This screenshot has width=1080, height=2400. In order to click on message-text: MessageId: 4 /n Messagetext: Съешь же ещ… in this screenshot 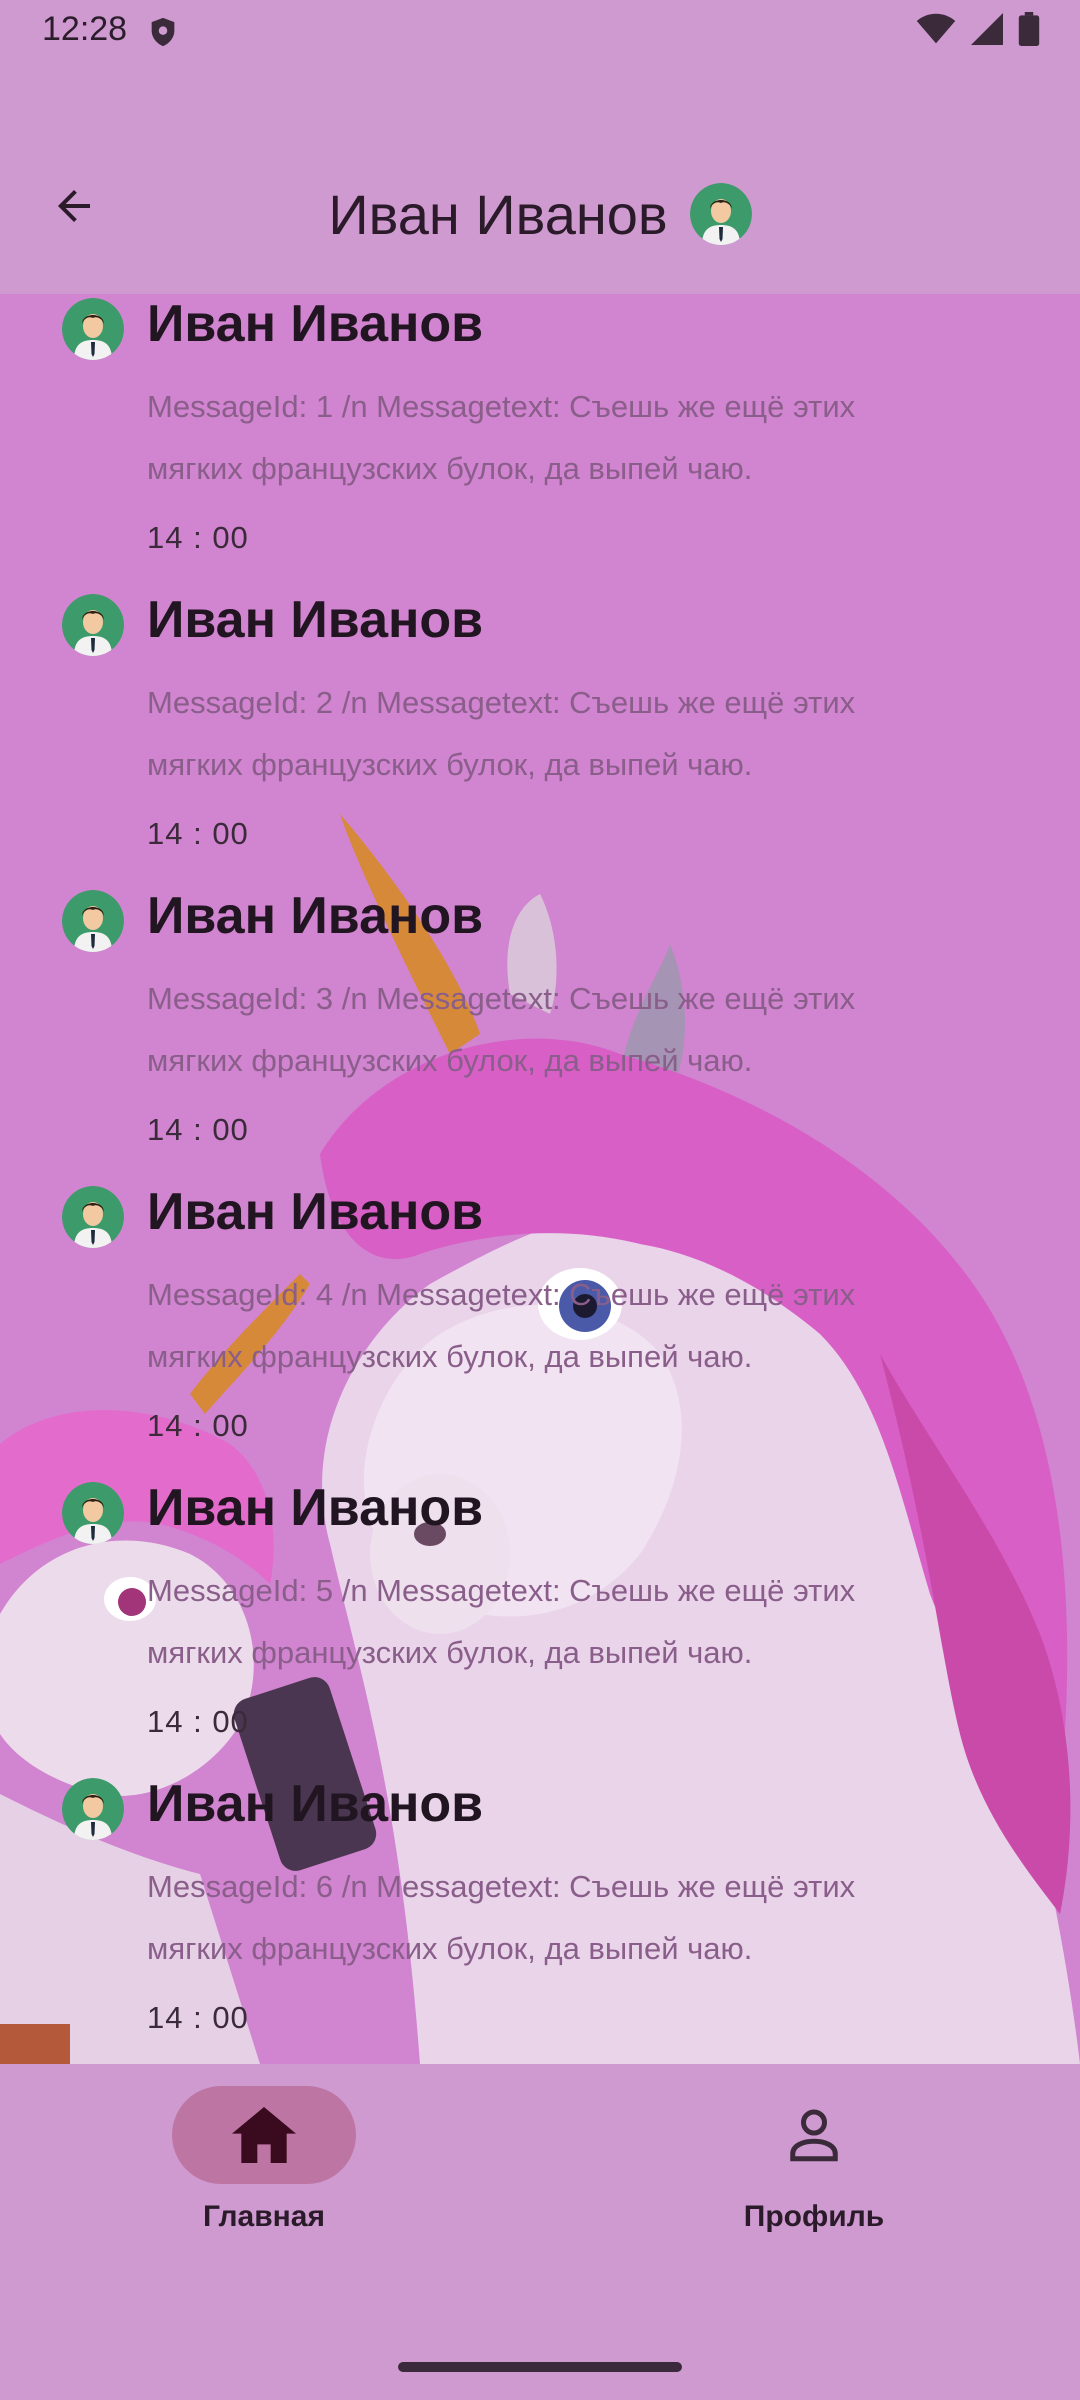, I will do `click(501, 1325)`.